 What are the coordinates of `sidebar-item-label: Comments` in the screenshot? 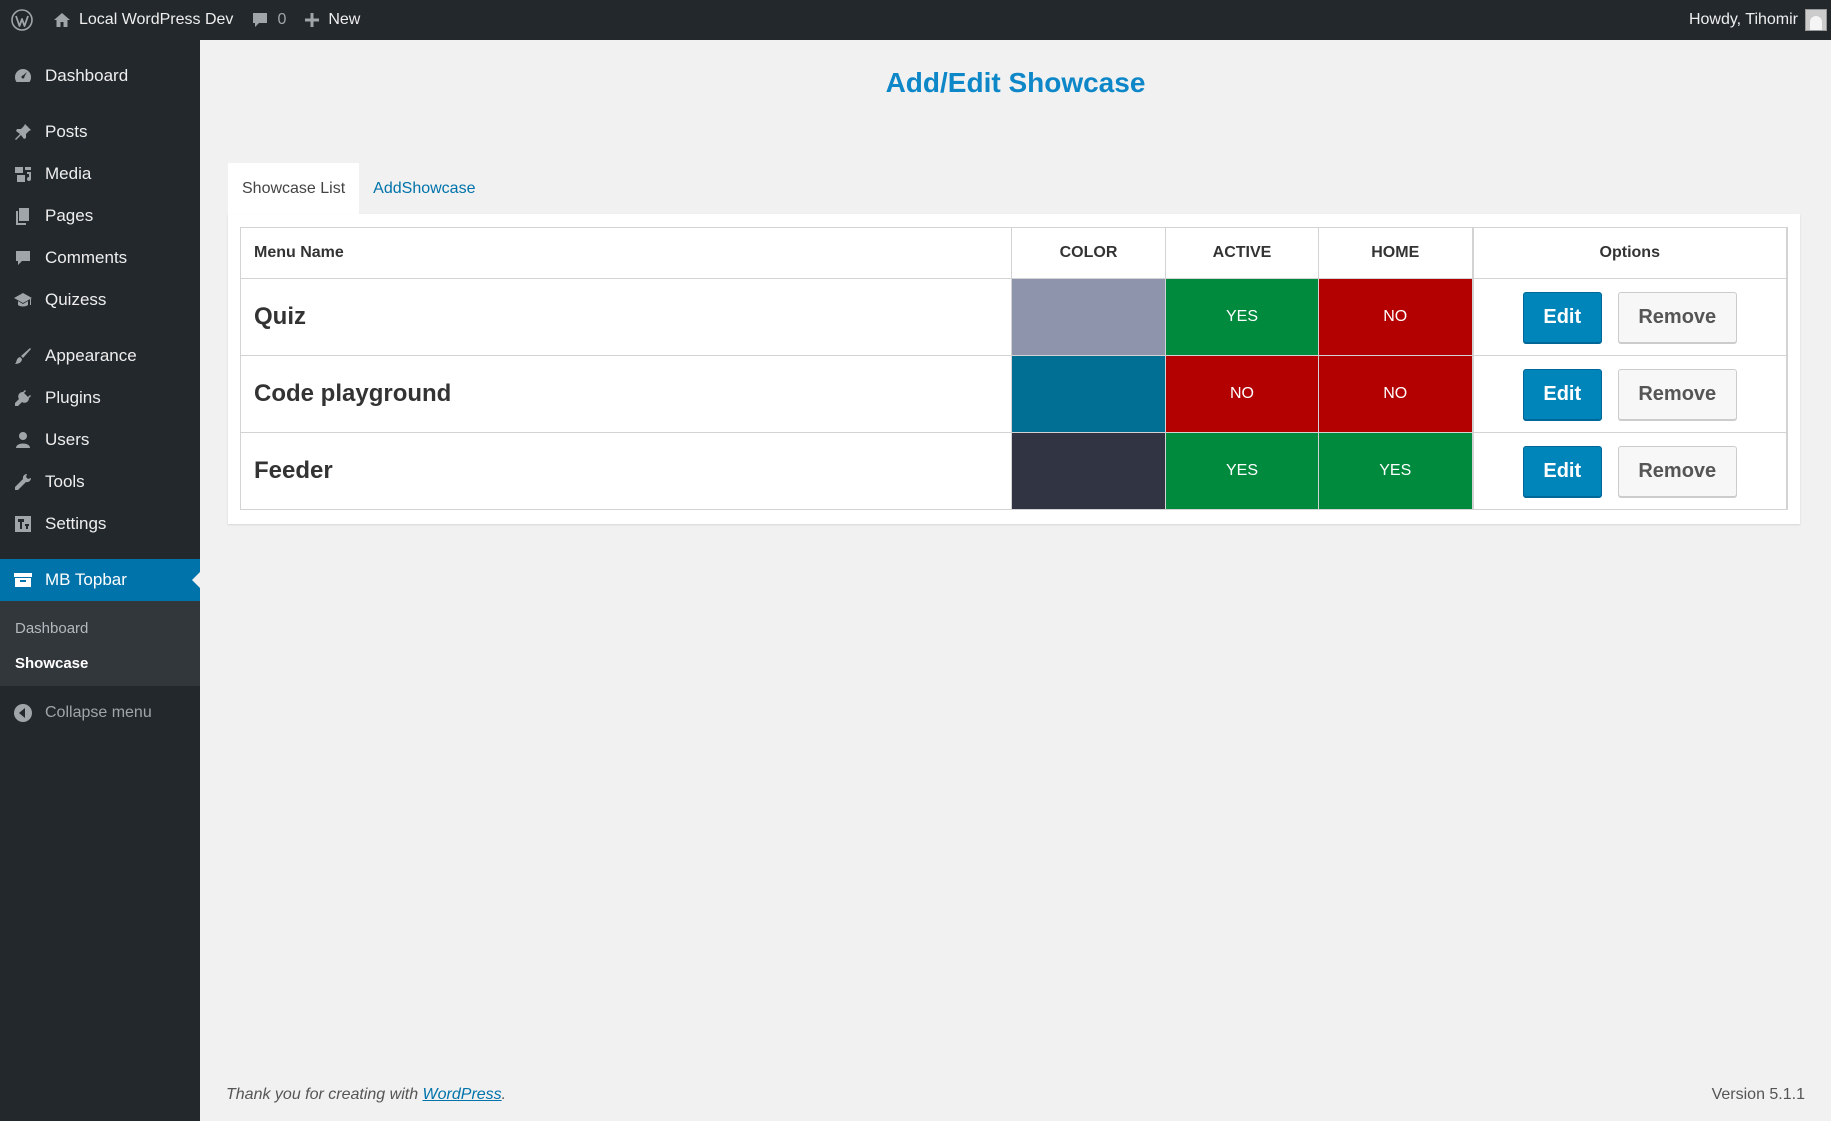 It's located at (86, 257).